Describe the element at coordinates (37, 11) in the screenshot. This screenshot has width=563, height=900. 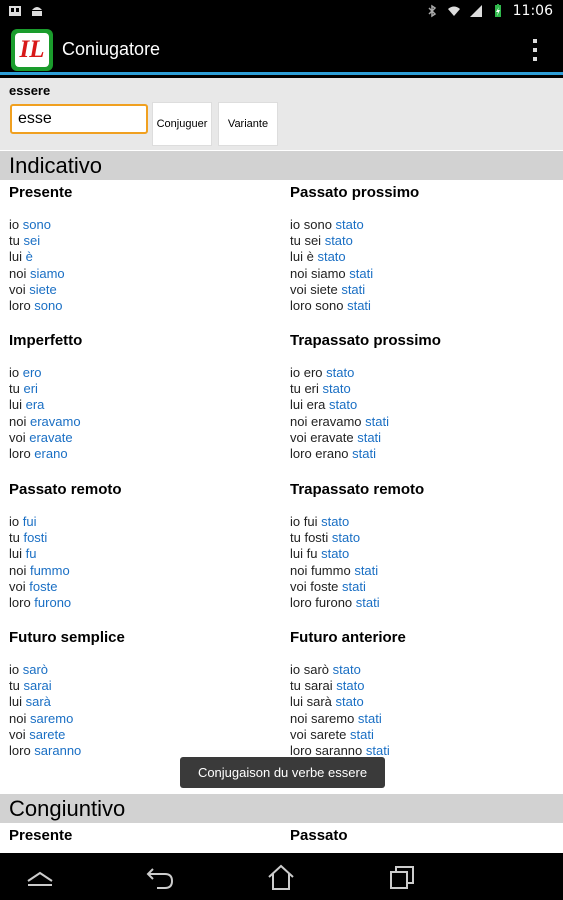
I see `android-notification-icon` at that location.